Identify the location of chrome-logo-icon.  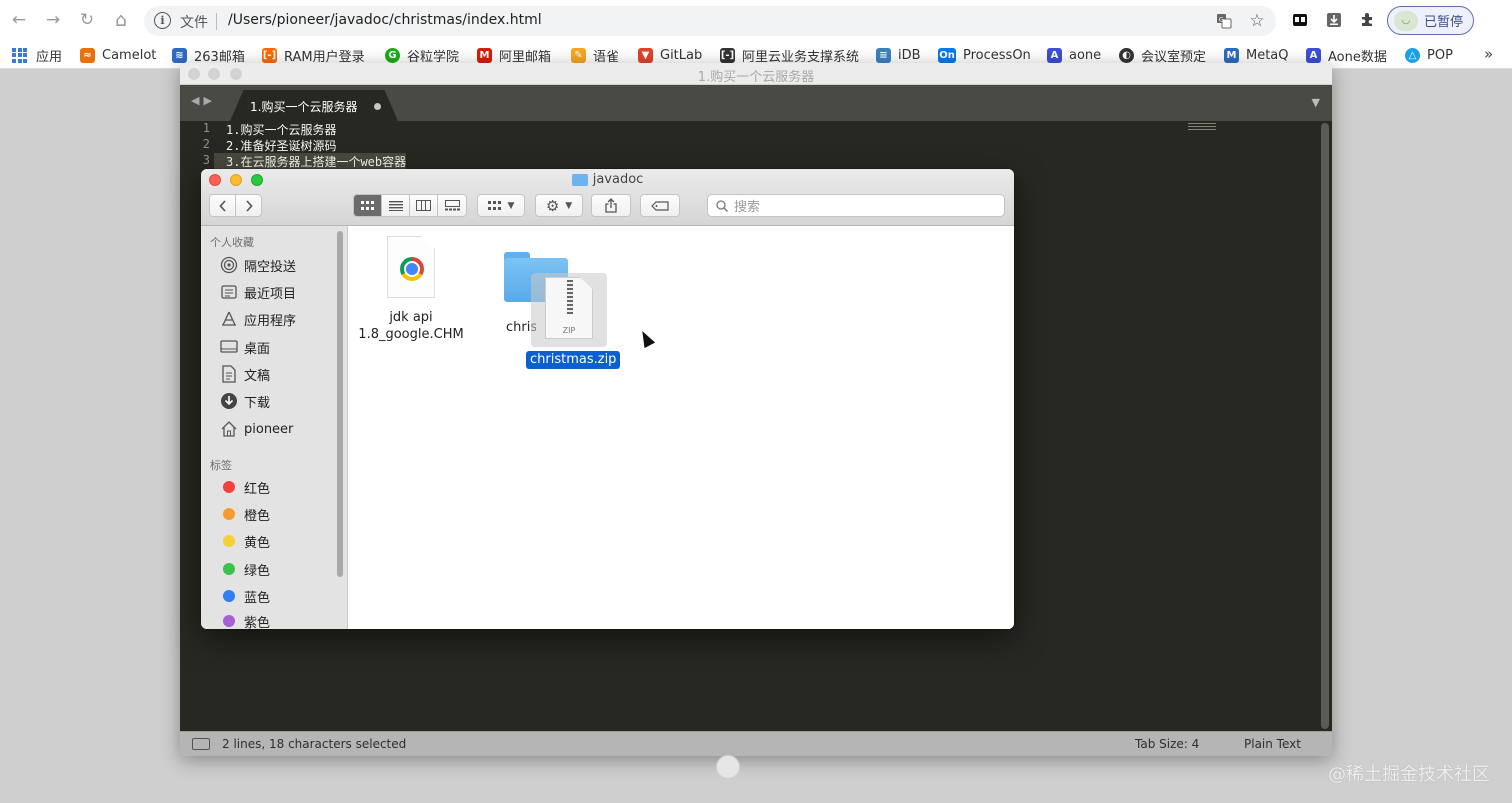
(412, 269).